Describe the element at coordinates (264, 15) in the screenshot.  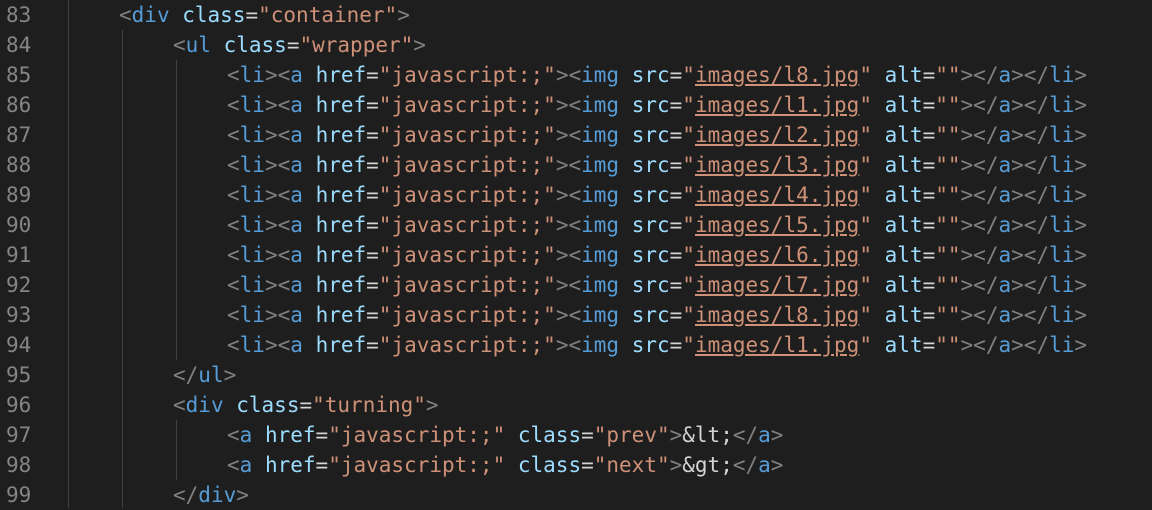
I see `code-line: <div class="container">` at that location.